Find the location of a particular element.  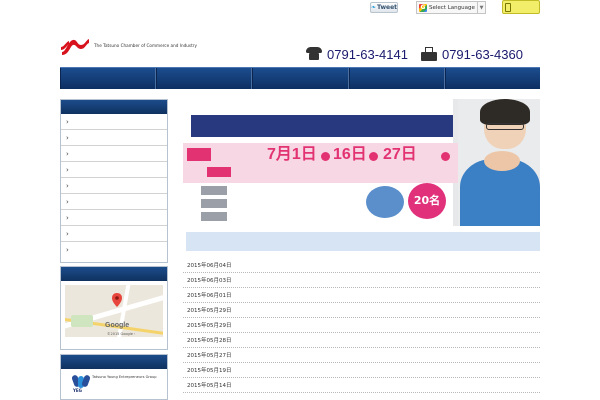

news-heading is located at coordinates (361, 241).